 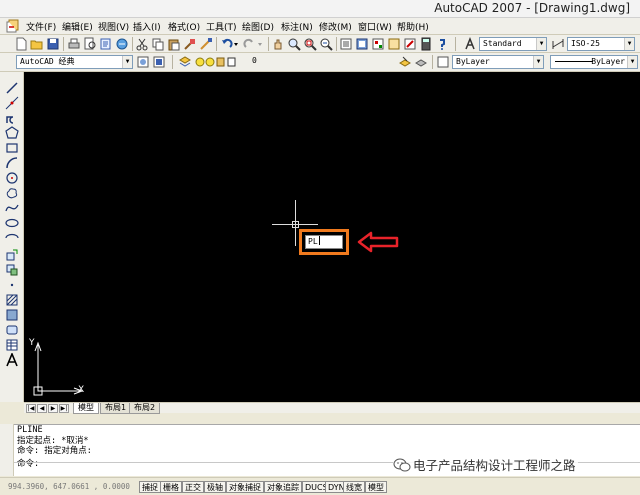 I want to click on spline-icon, so click(x=12, y=208).